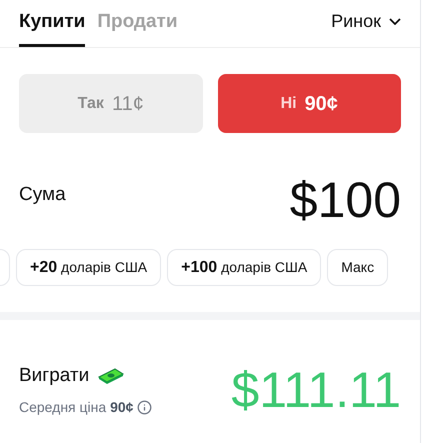 Image resolution: width=423 pixels, height=443 pixels. Describe the element at coordinates (42, 195) in the screenshot. I see `amount-label: Сума` at that location.